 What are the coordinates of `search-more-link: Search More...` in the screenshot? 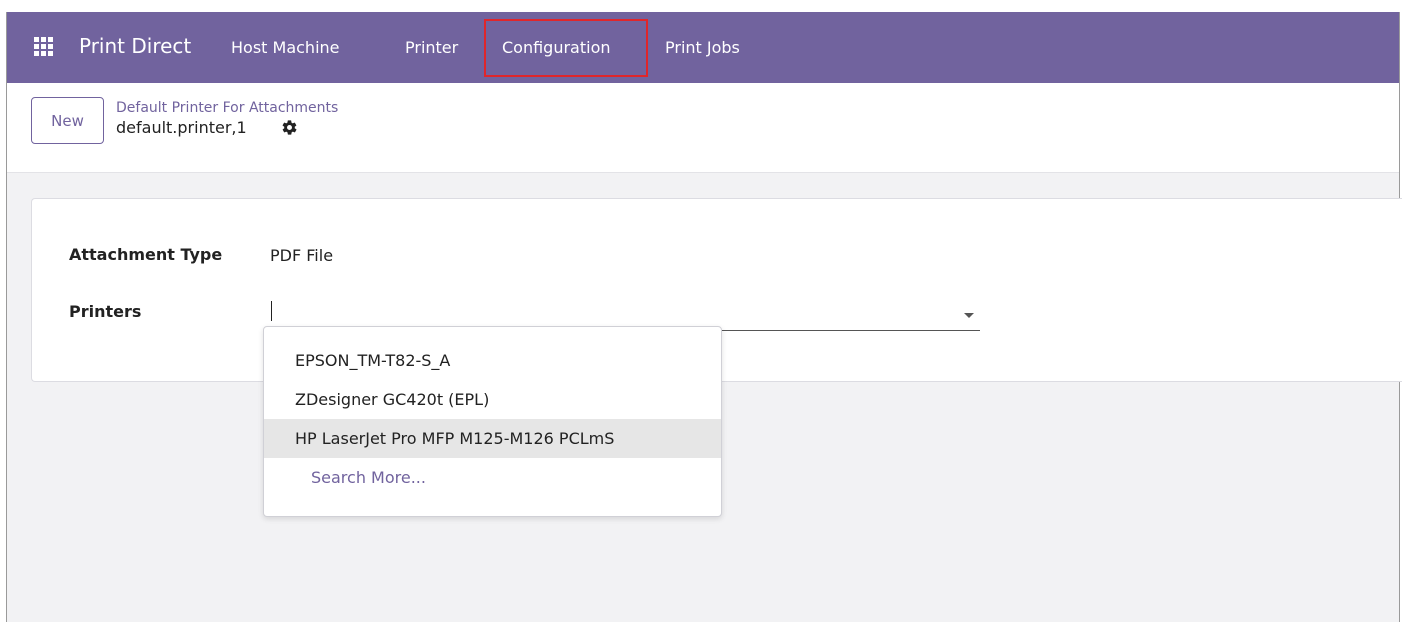 It's located at (492, 477).